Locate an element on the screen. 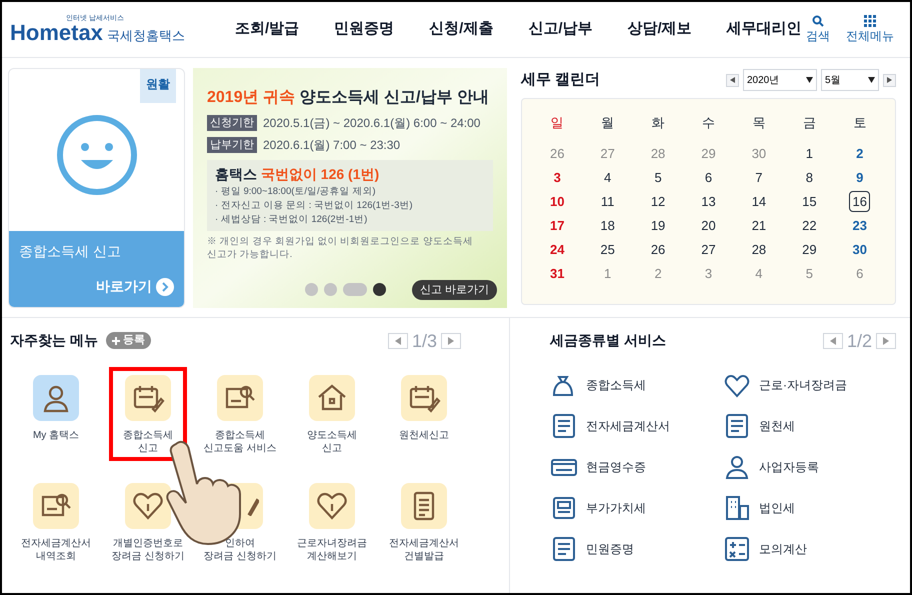 This screenshot has height=595, width=912. calendar-day: 14 is located at coordinates (759, 201).